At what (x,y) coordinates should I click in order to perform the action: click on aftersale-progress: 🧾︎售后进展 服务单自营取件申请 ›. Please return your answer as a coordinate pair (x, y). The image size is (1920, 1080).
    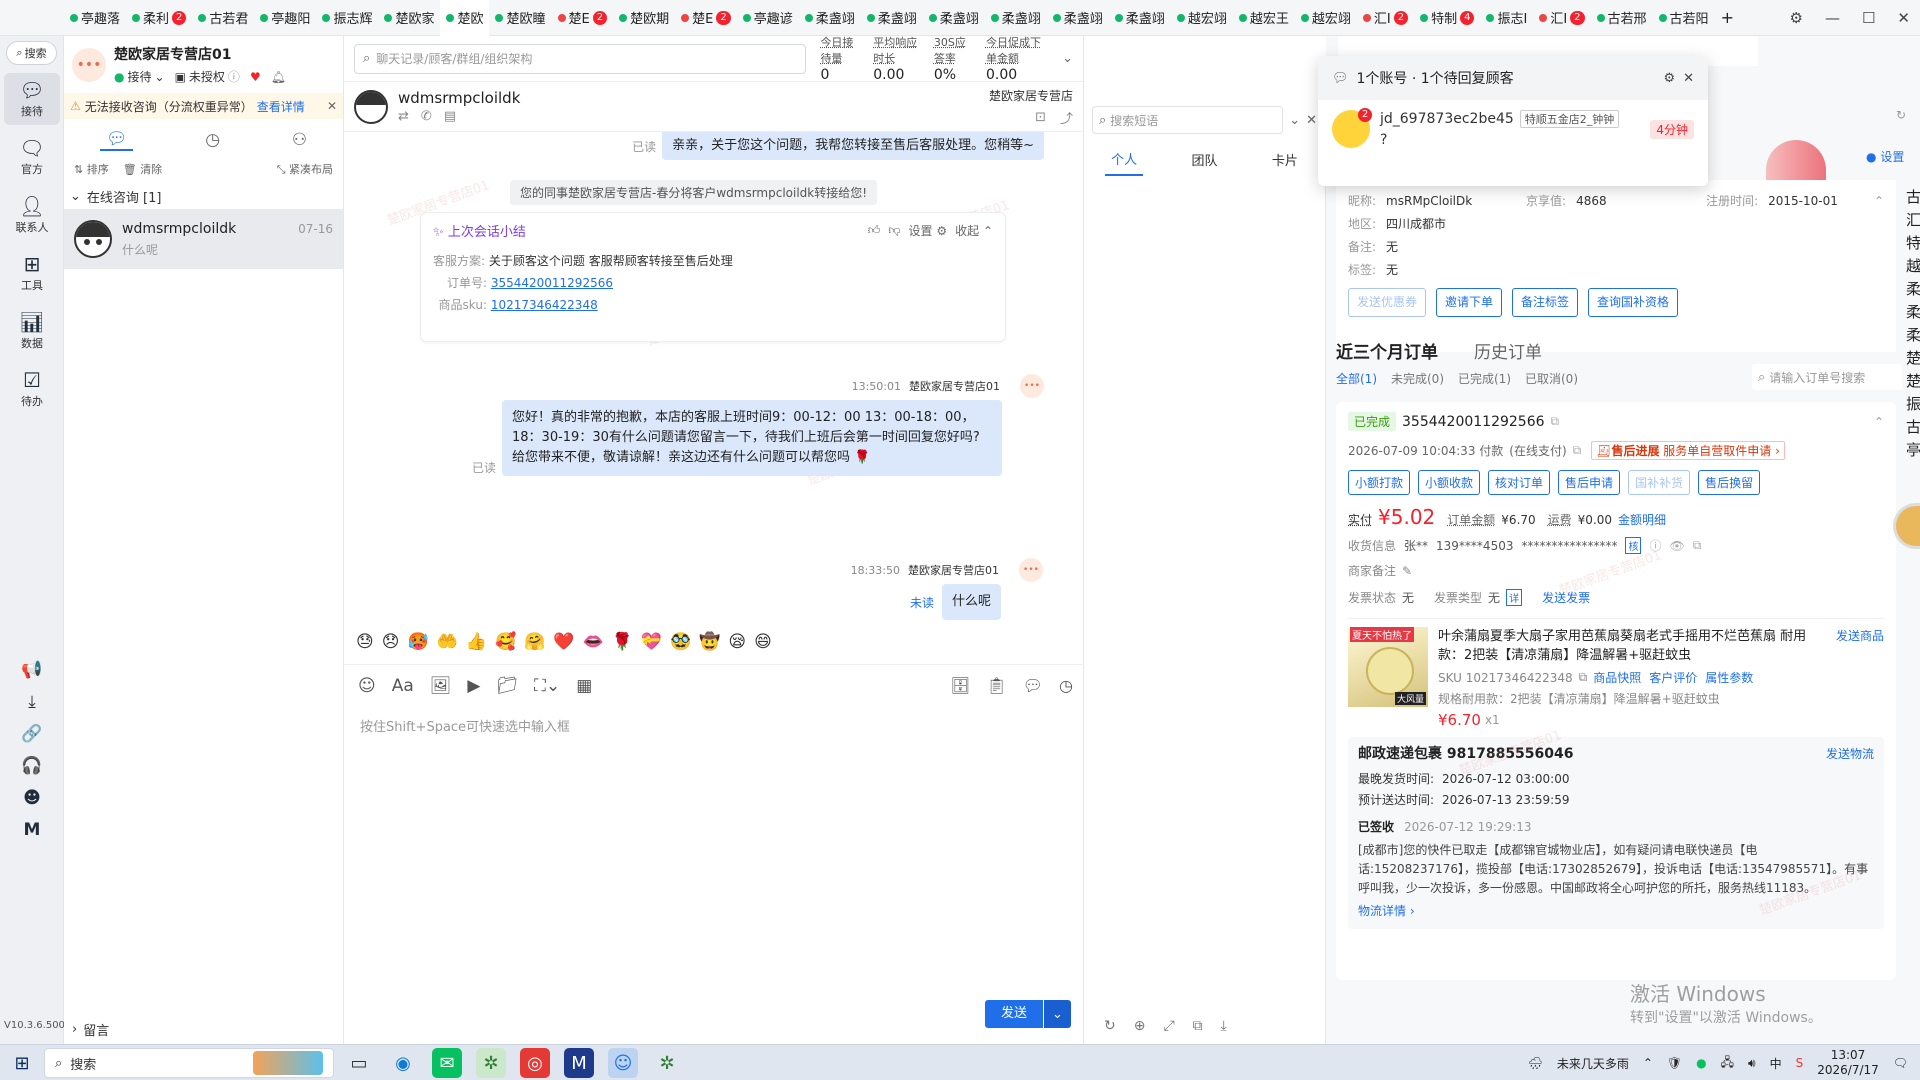
    Looking at the image, I should click on (1688, 450).